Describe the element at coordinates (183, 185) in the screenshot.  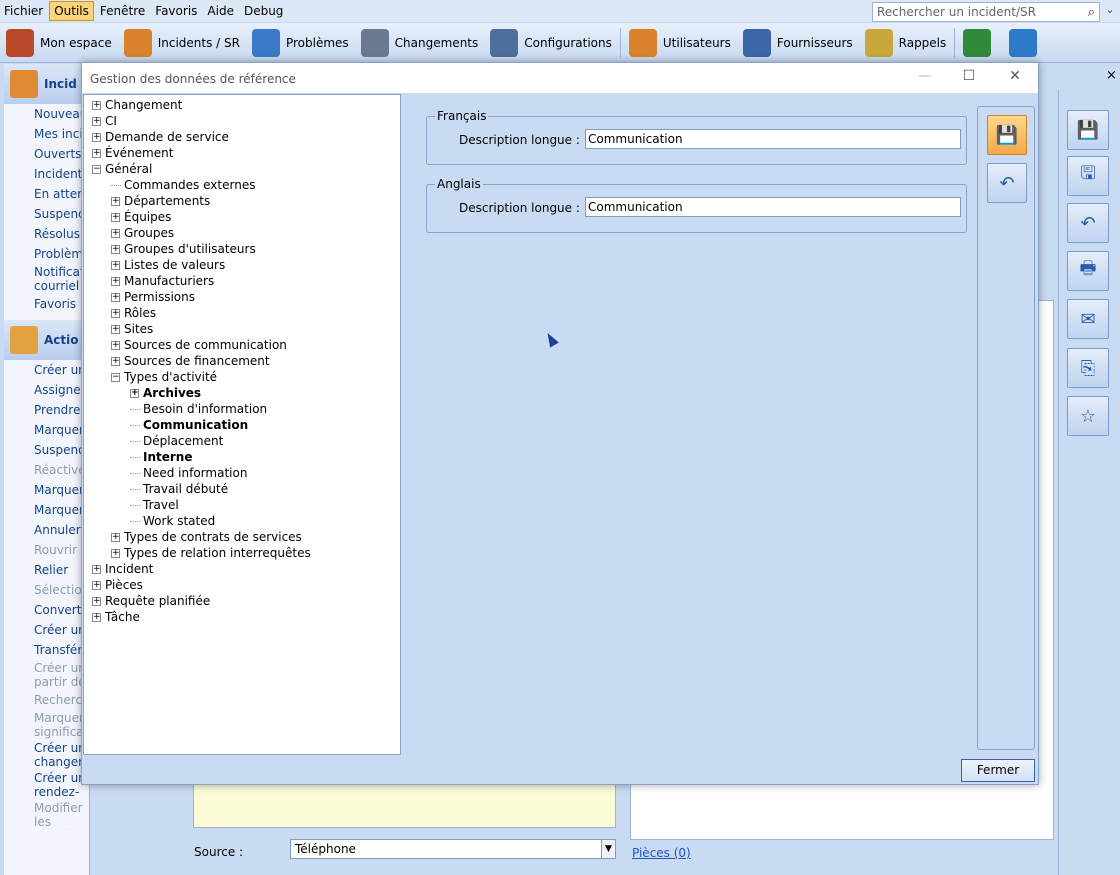
I see `tree-node: Commandes externes` at that location.